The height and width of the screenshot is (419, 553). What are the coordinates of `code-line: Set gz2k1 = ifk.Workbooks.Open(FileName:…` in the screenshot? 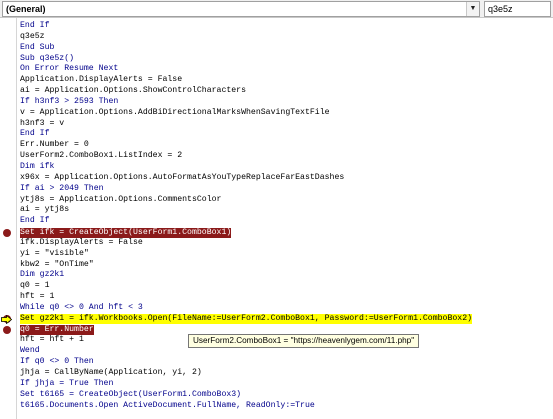 It's located at (286, 319).